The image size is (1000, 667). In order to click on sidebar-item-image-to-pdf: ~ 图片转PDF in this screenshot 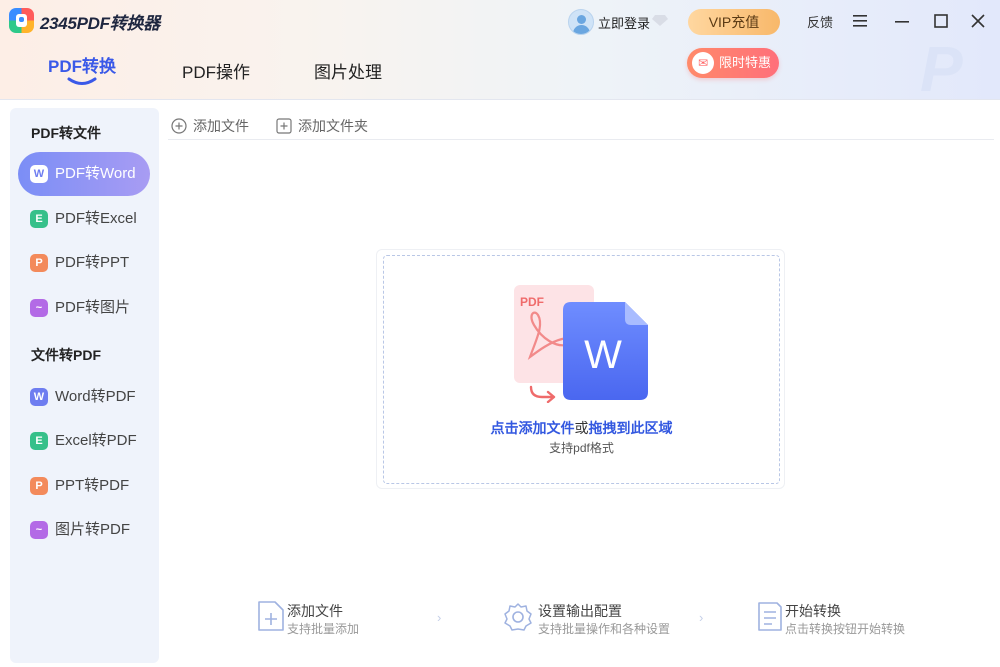, I will do `click(84, 530)`.